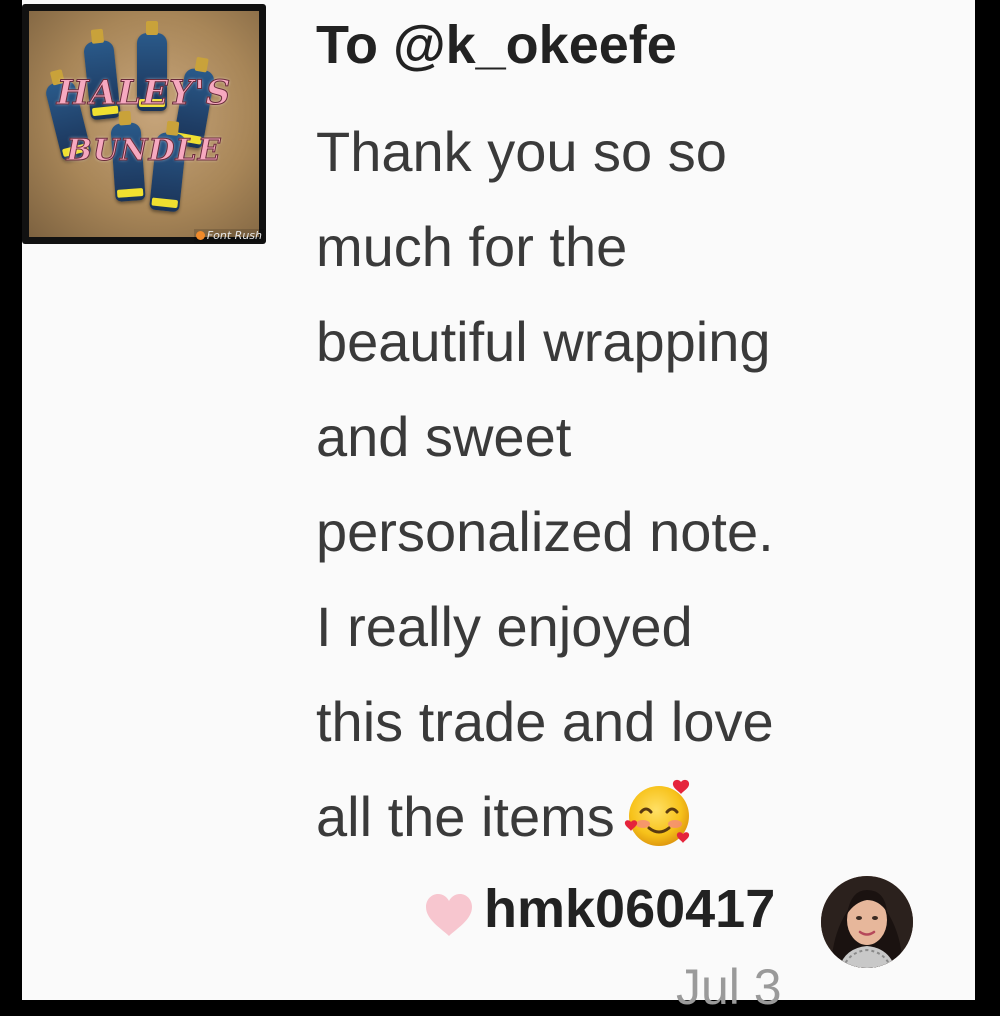  Describe the element at coordinates (144, 93) in the screenshot. I see `thumbnail-title: HALEY'S` at that location.